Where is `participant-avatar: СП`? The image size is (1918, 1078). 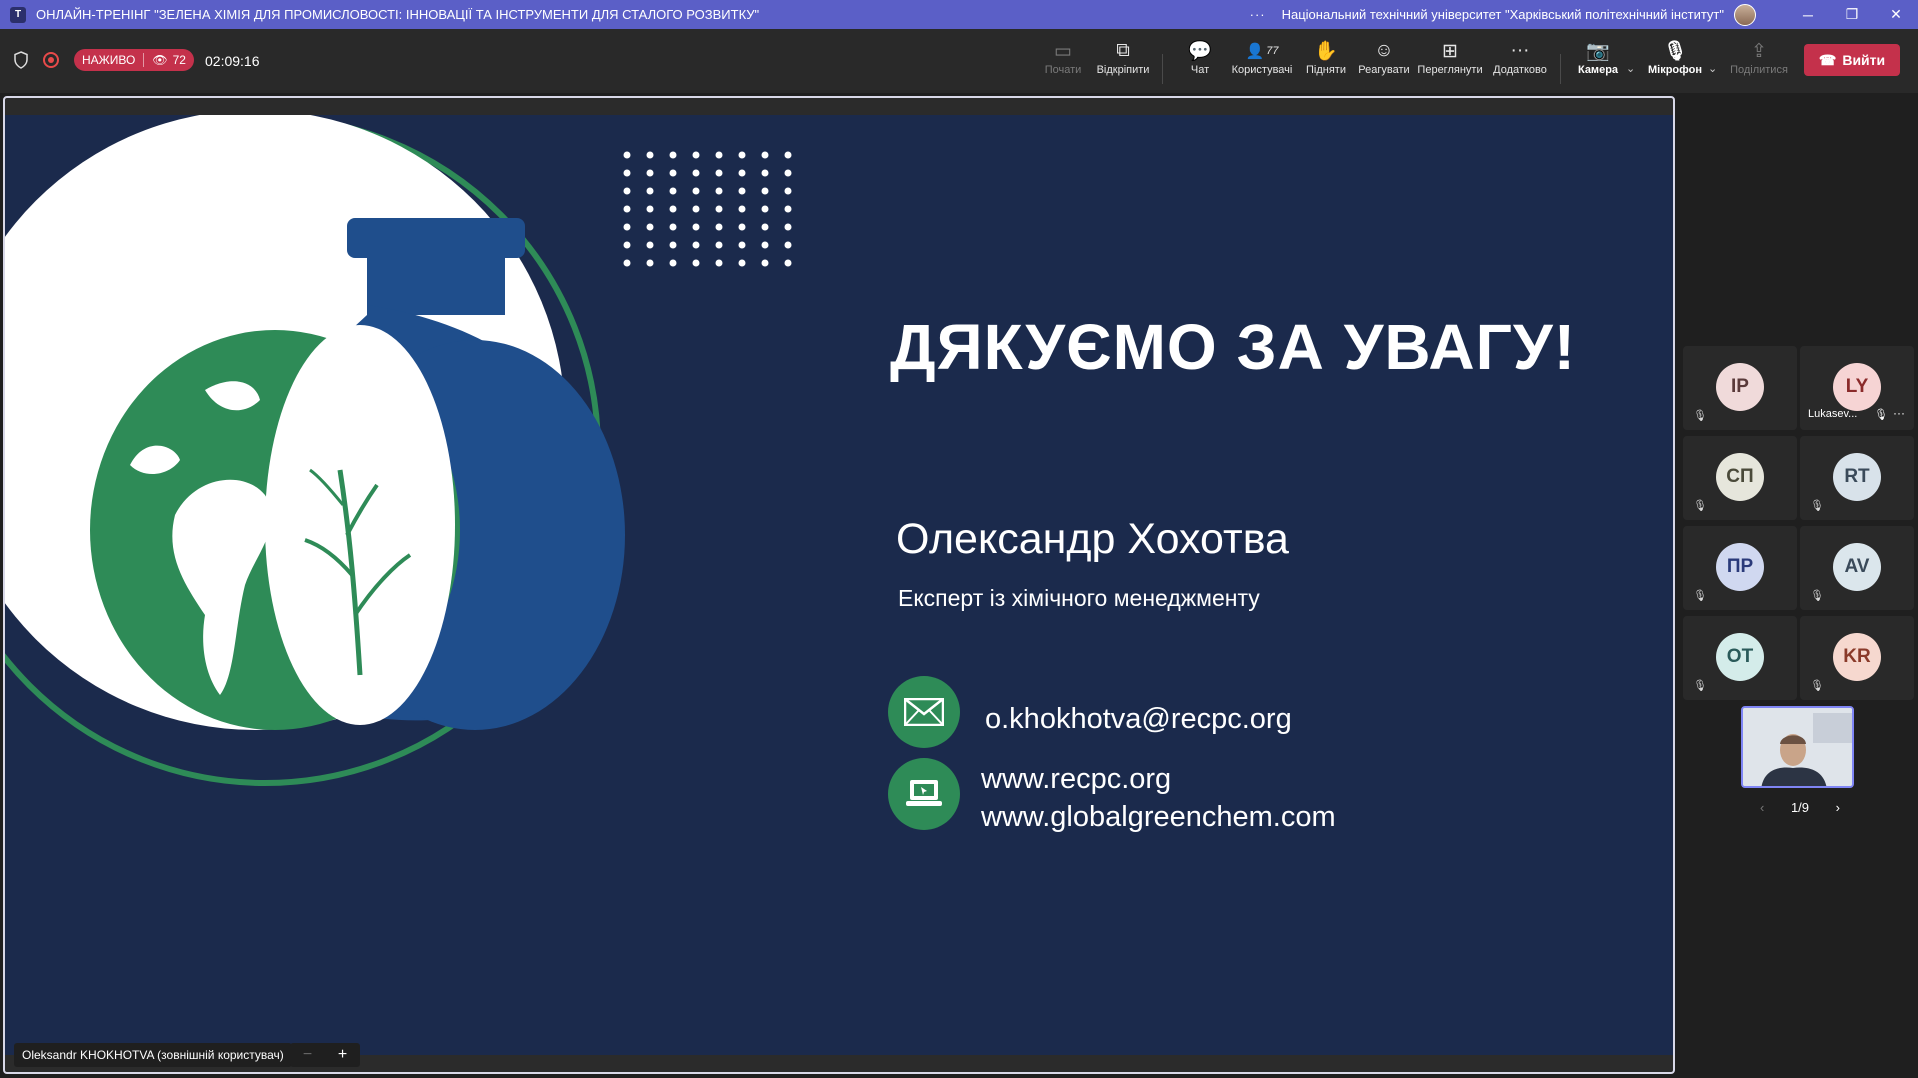 participant-avatar: СП is located at coordinates (1740, 477).